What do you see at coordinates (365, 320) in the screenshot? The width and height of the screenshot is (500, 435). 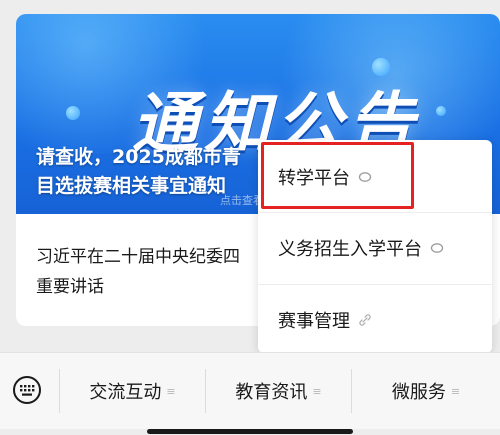 I see `link-icon` at bounding box center [365, 320].